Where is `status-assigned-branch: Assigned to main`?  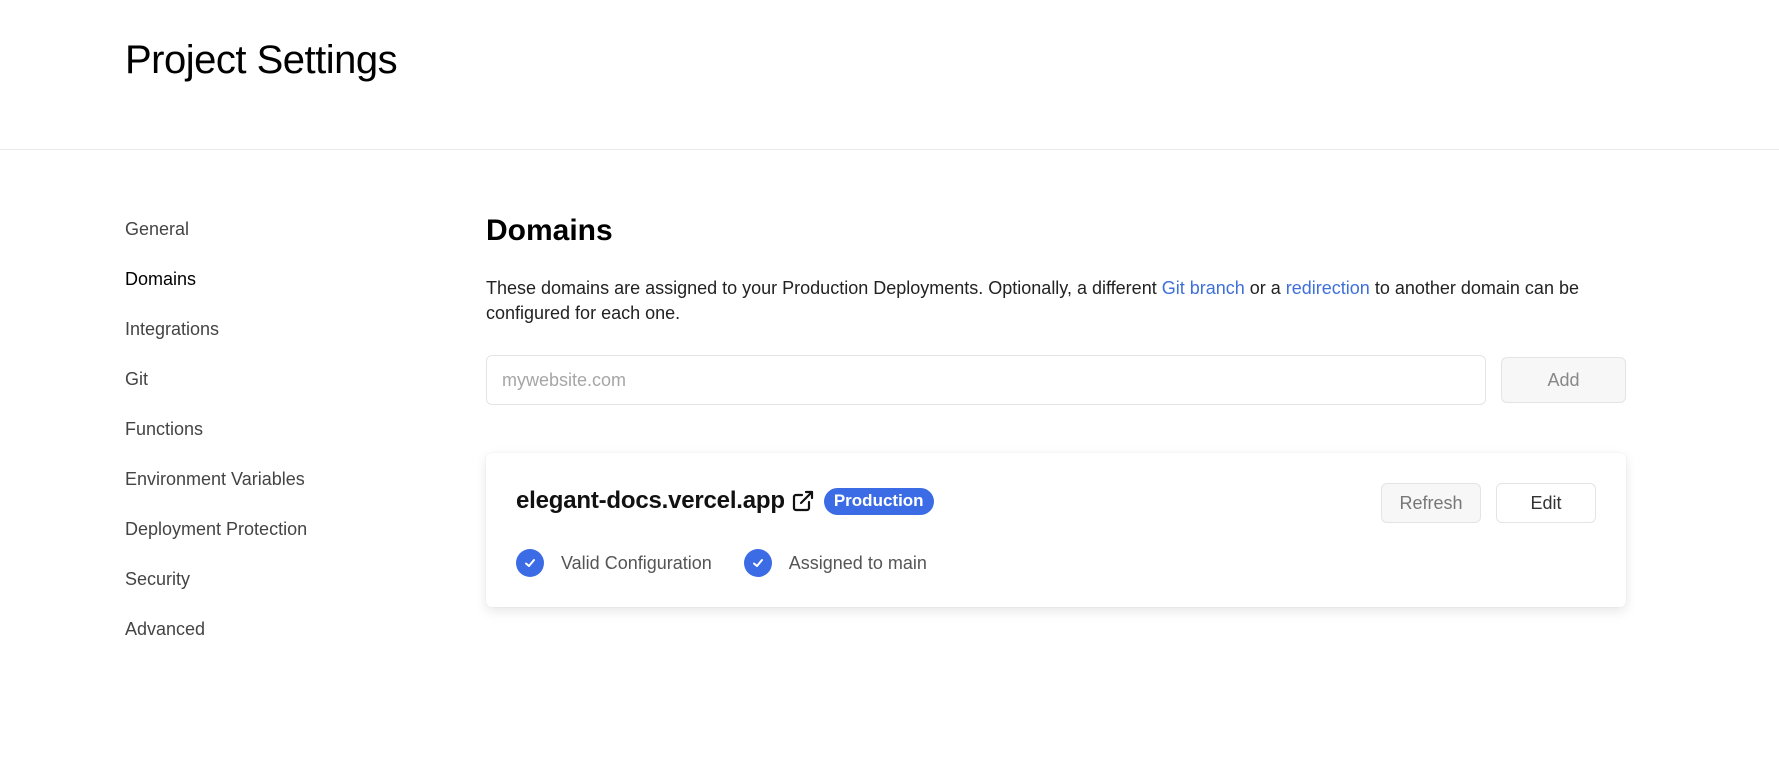 status-assigned-branch: Assigned to main is located at coordinates (835, 563).